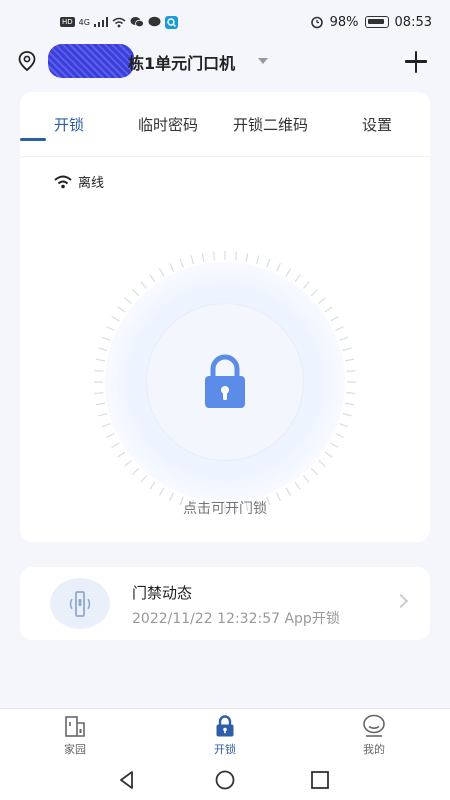 Image resolution: width=450 pixels, height=800 pixels. I want to click on chevron-right-icon, so click(401, 601).